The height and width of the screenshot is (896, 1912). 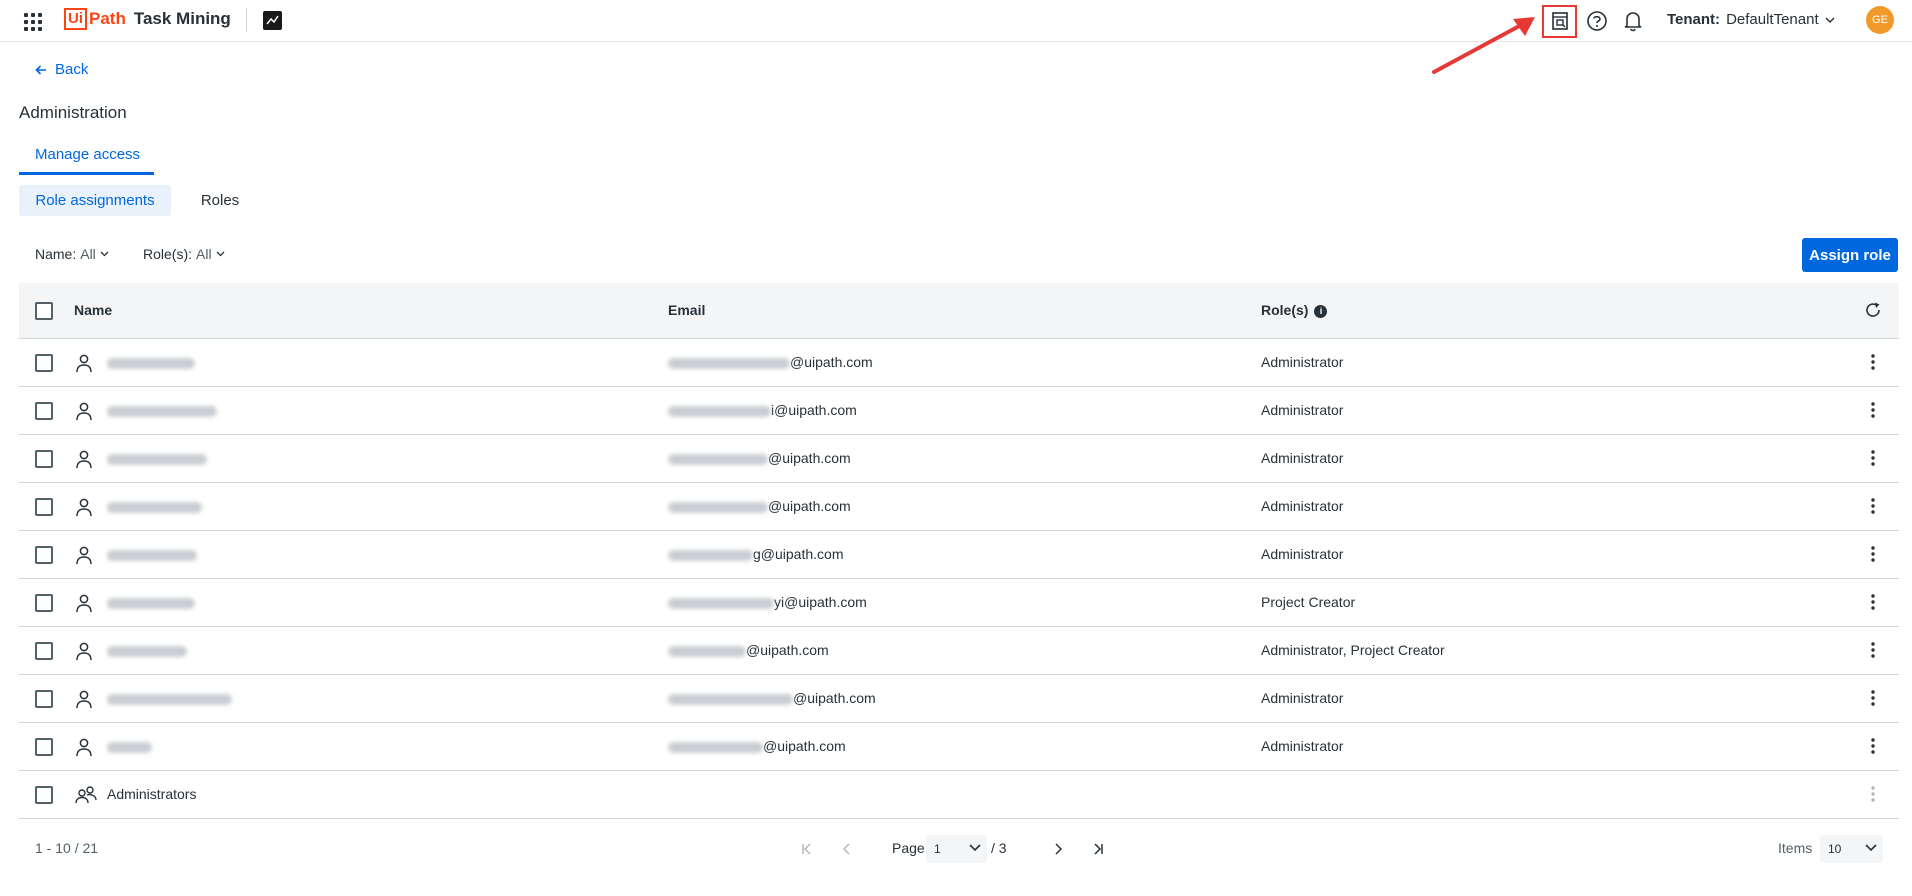 I want to click on tenant-selector: Tenant: DefaultTenant, so click(x=1751, y=19).